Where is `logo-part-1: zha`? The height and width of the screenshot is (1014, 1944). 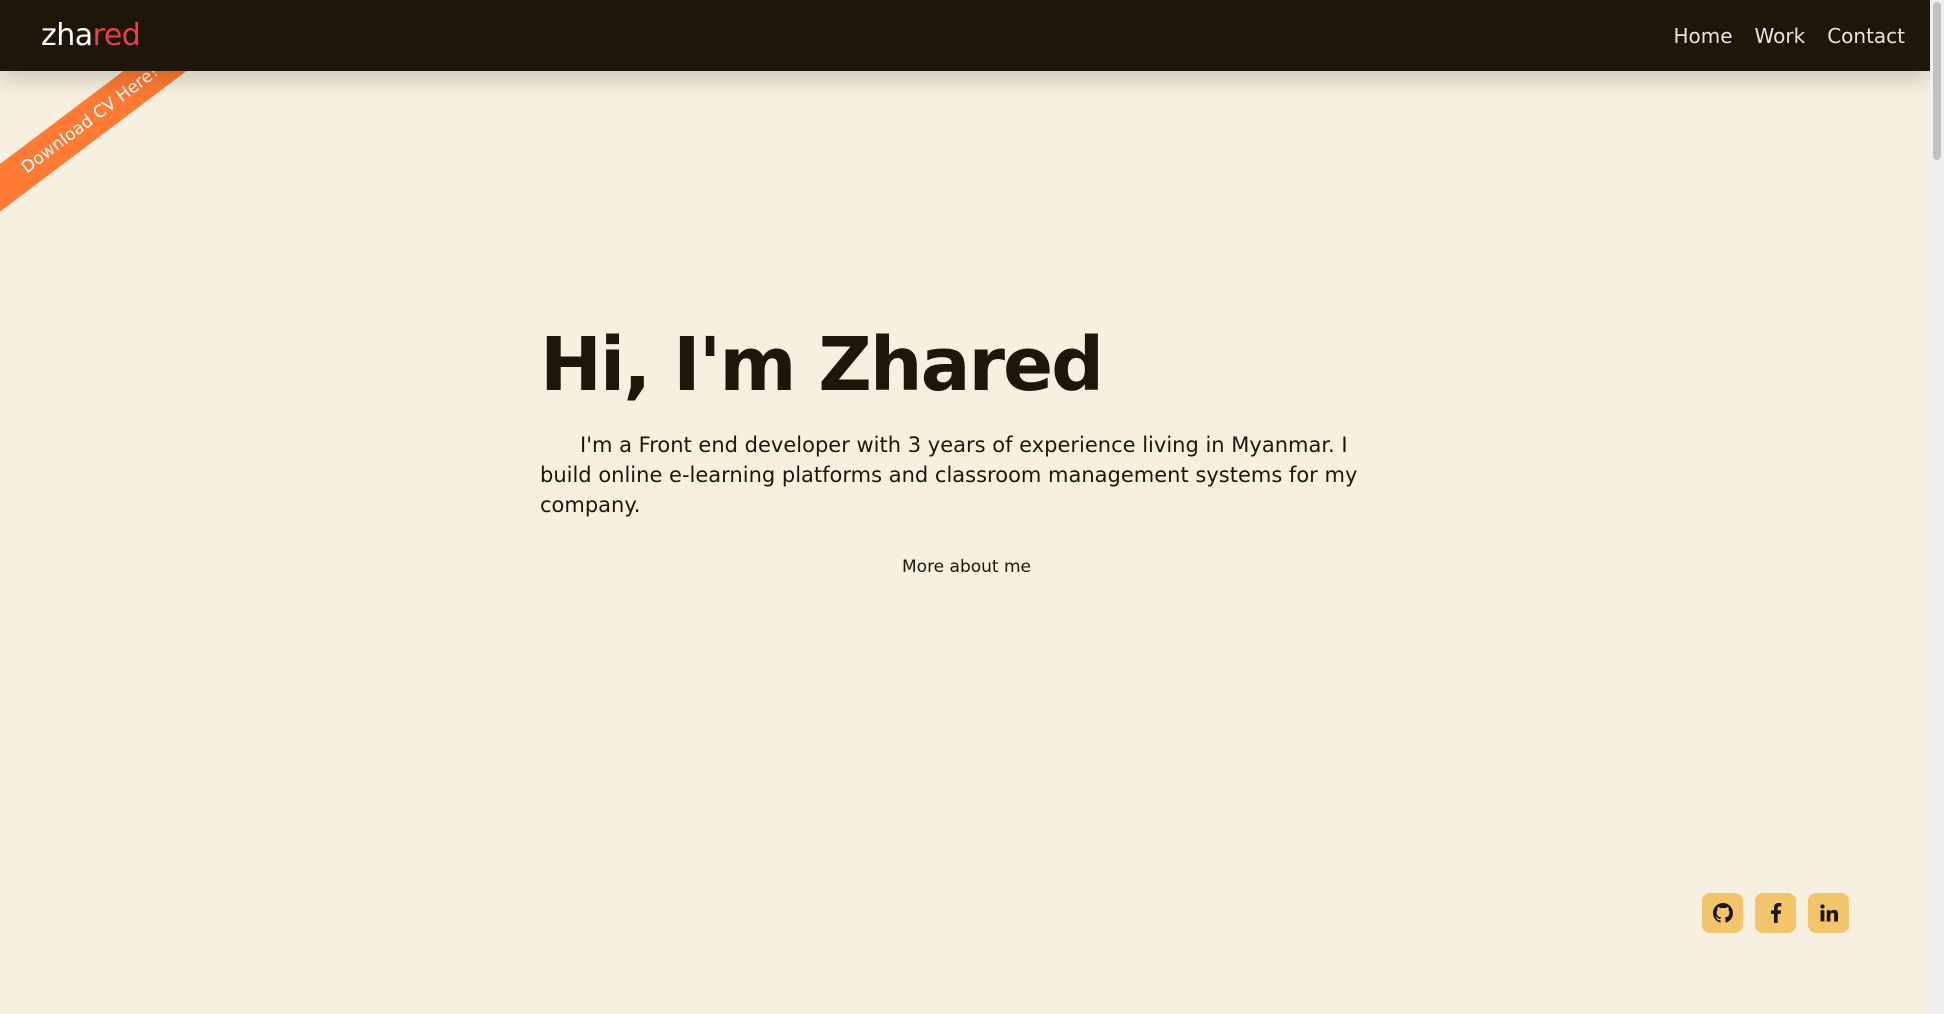
logo-part-1: zha is located at coordinates (67, 35).